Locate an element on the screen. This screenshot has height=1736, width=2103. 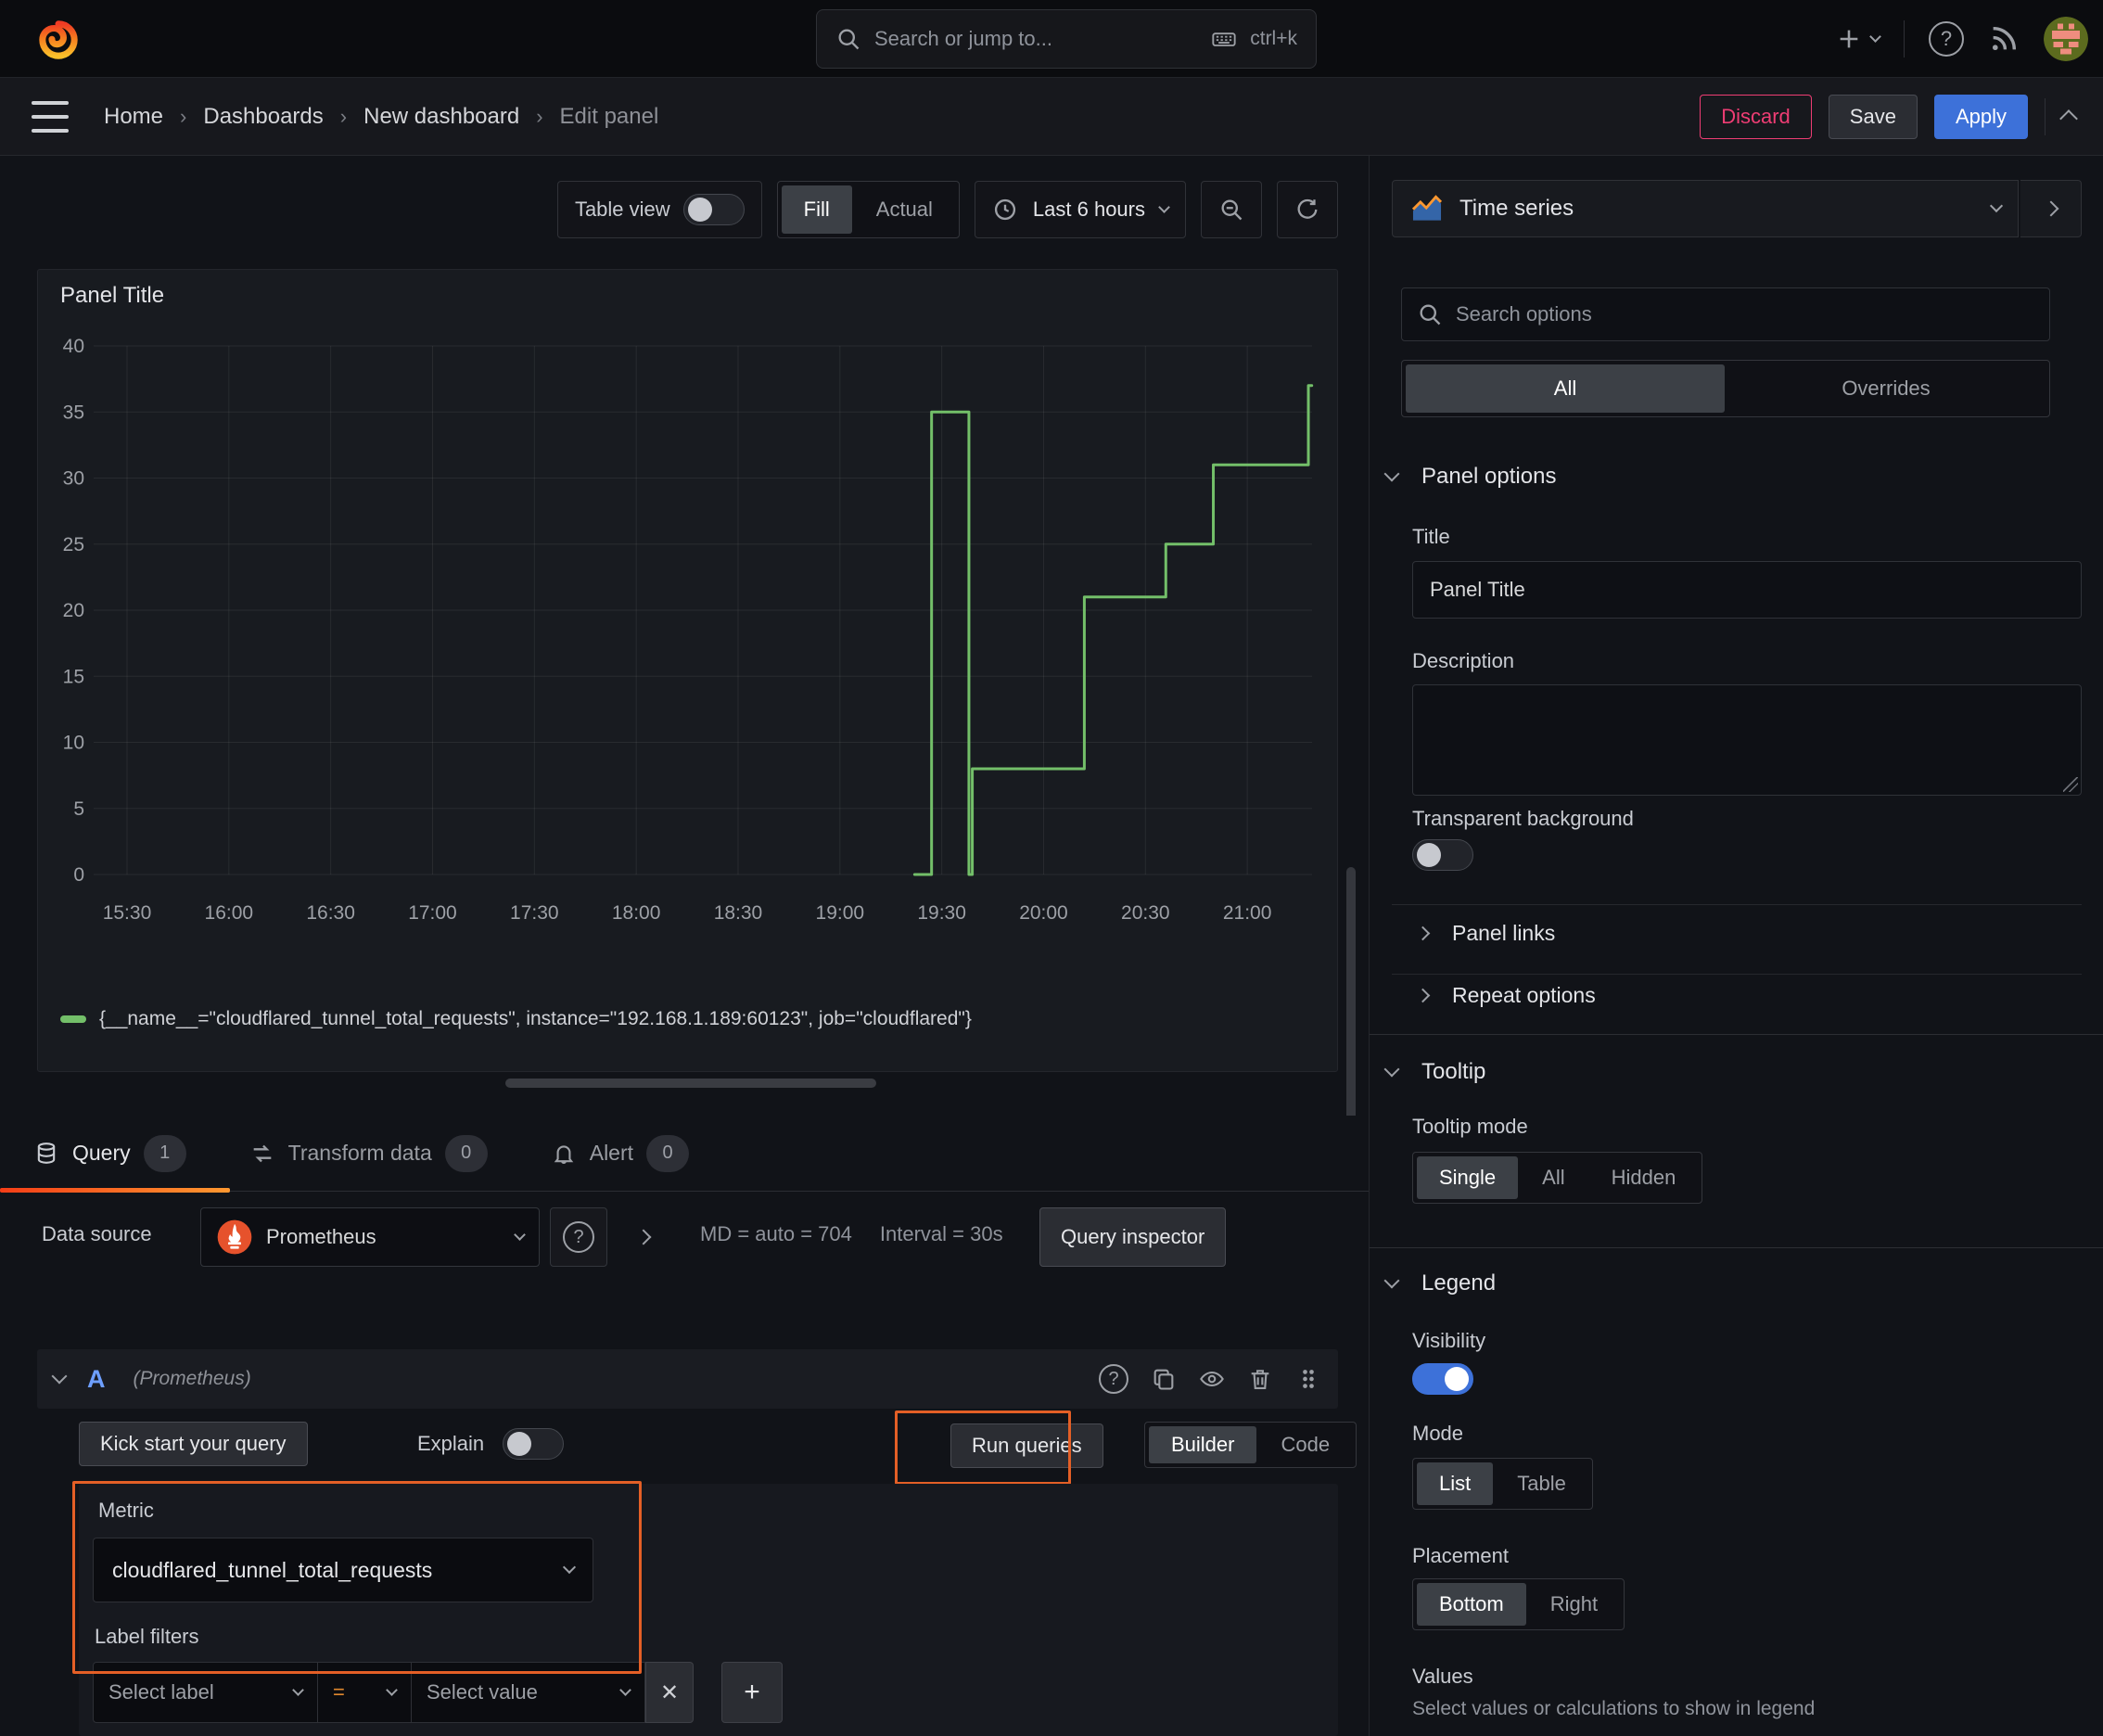
select-value-dropdown: Select value is located at coordinates (528, 1692).